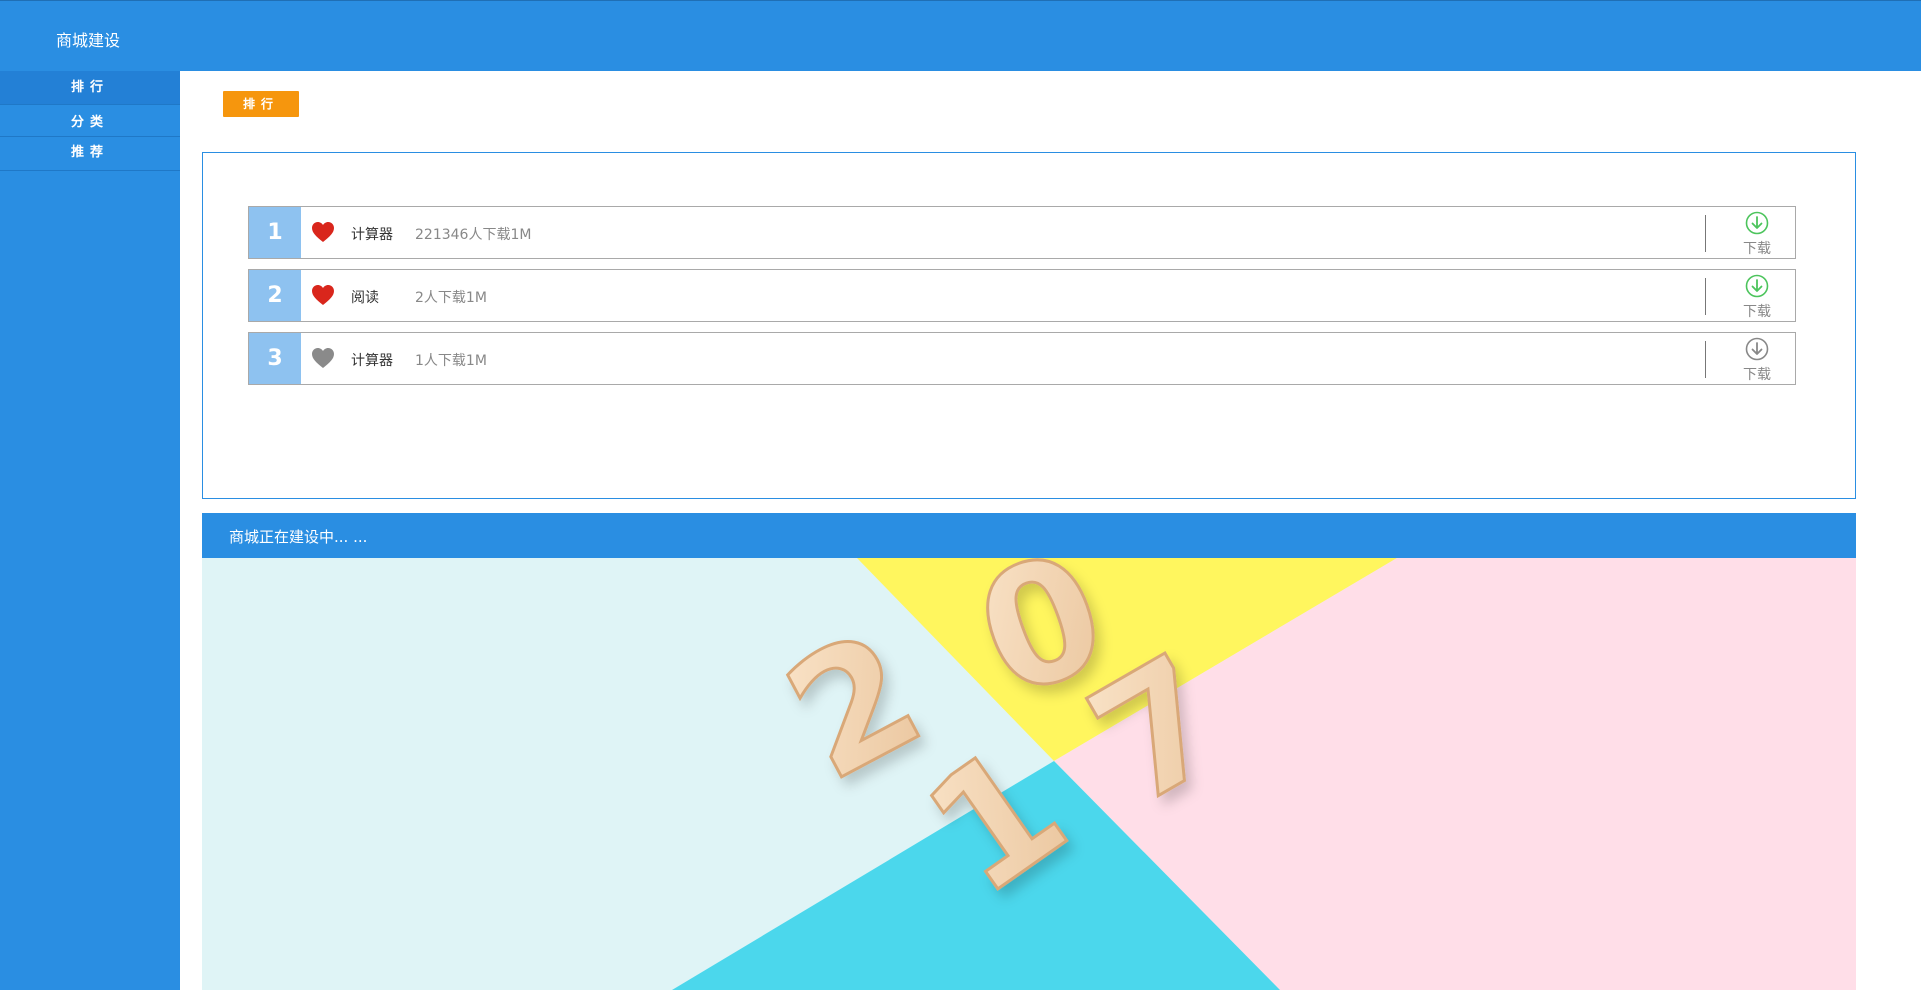 The image size is (1921, 990). Describe the element at coordinates (1022, 358) in the screenshot. I see `ranking-row: 3 计算器 1人下载1M 下载` at that location.